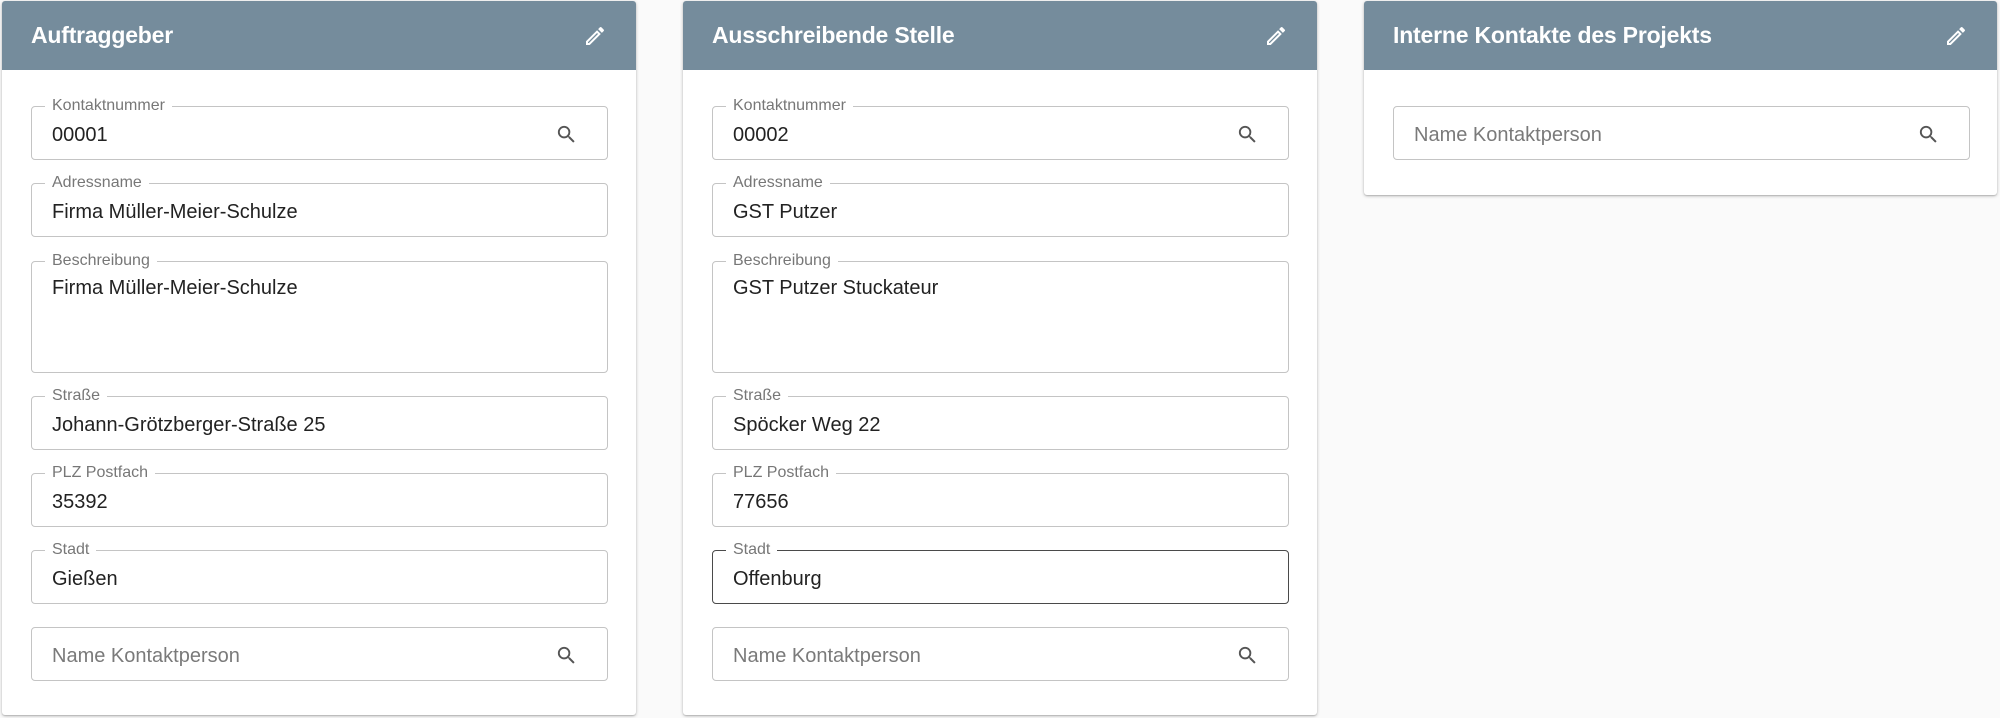 This screenshot has width=2000, height=718. Describe the element at coordinates (1552, 35) in the screenshot. I see `card-title: Interne Kontakte des Projekts` at that location.